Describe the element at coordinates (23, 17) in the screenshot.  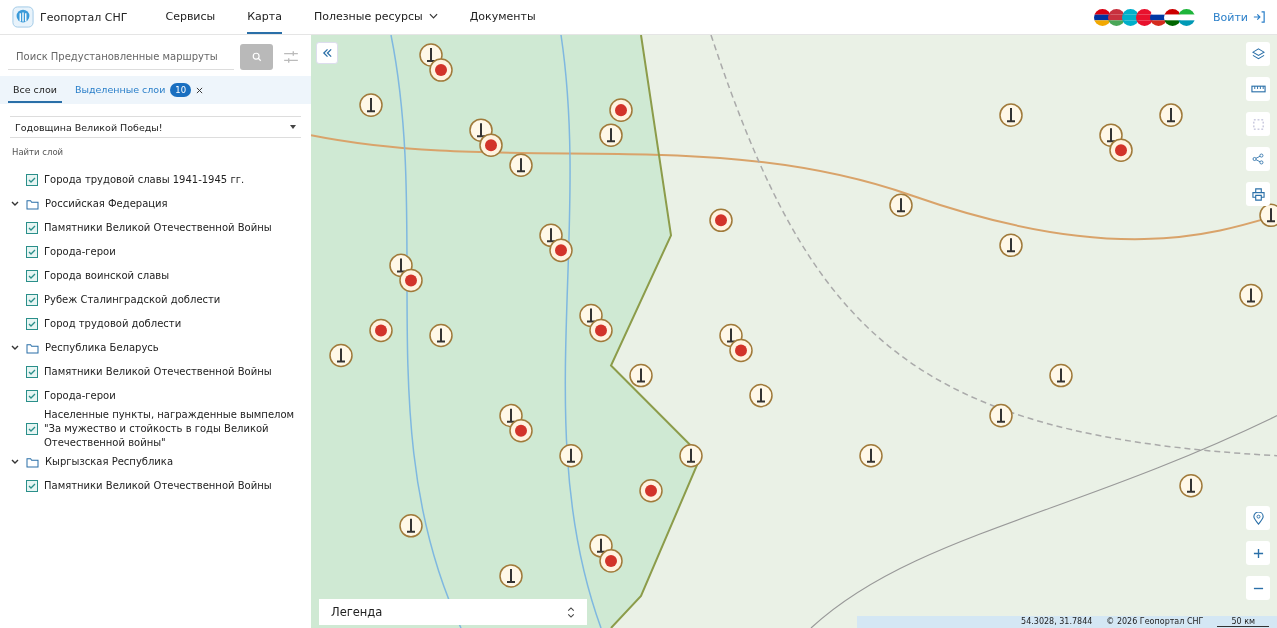
I see `logo-icon` at that location.